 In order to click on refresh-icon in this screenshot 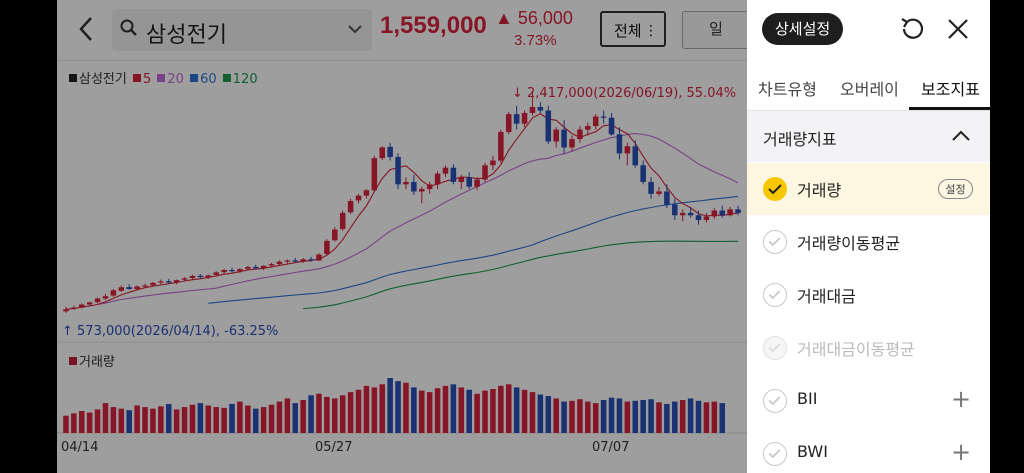, I will do `click(912, 28)`.